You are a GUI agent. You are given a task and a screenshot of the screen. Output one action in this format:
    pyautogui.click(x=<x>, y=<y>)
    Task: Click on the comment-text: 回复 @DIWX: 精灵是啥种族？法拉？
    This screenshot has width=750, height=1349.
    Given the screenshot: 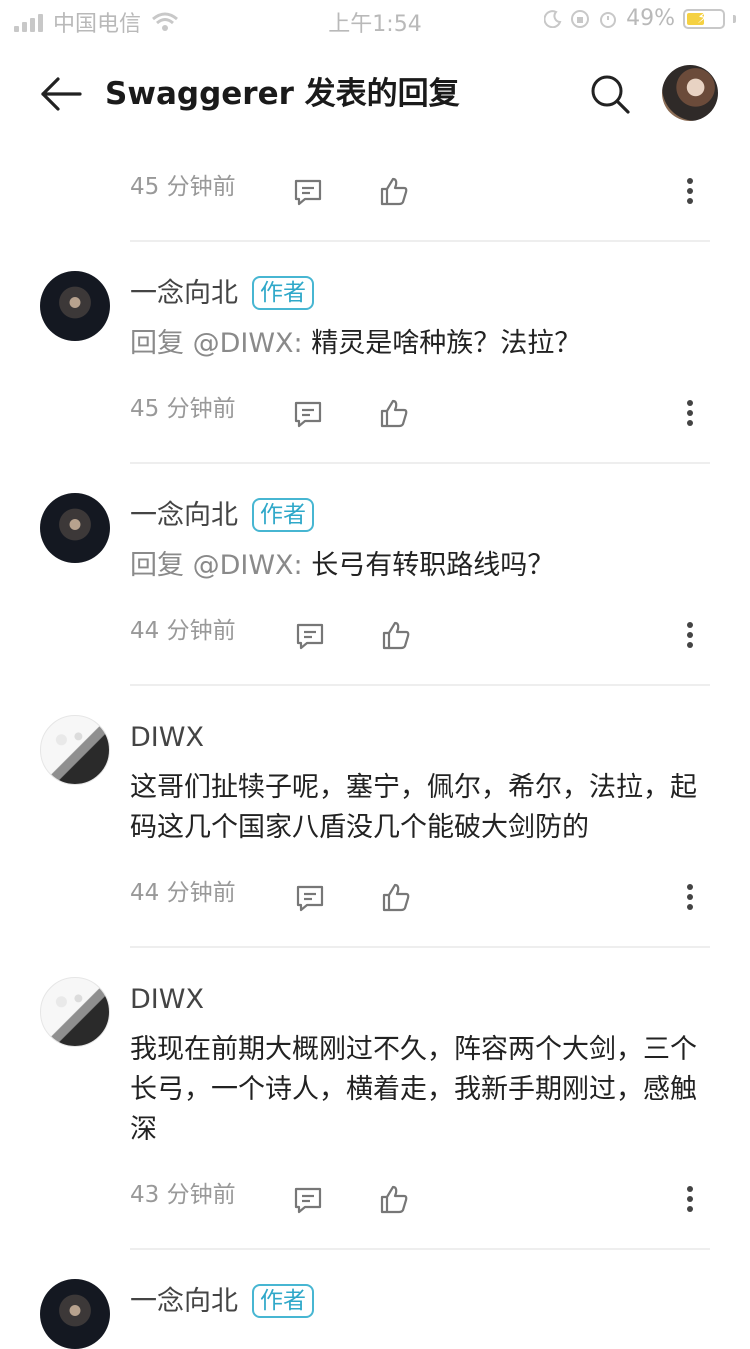 What is the action you would take?
    pyautogui.click(x=420, y=344)
    